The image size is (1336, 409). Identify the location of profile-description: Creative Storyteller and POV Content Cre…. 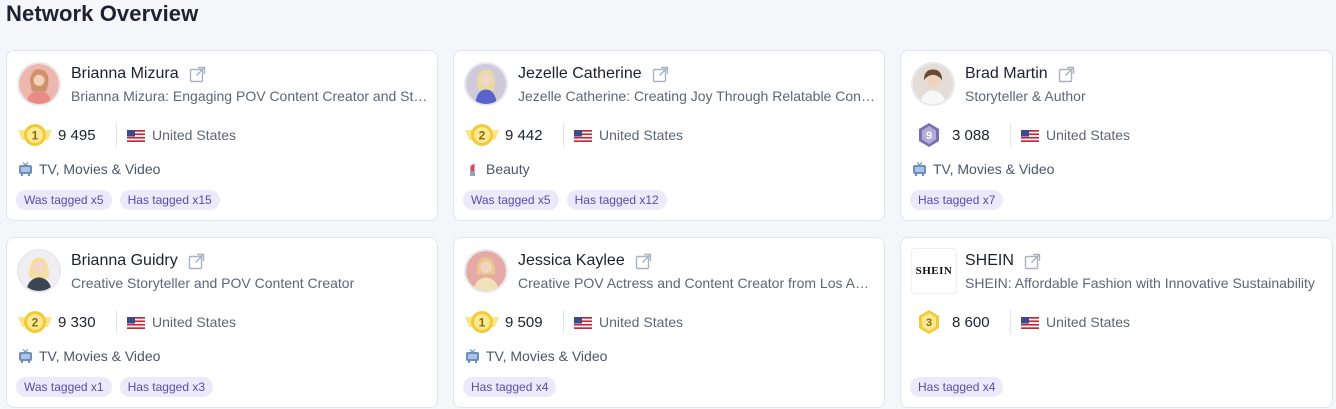
(213, 283).